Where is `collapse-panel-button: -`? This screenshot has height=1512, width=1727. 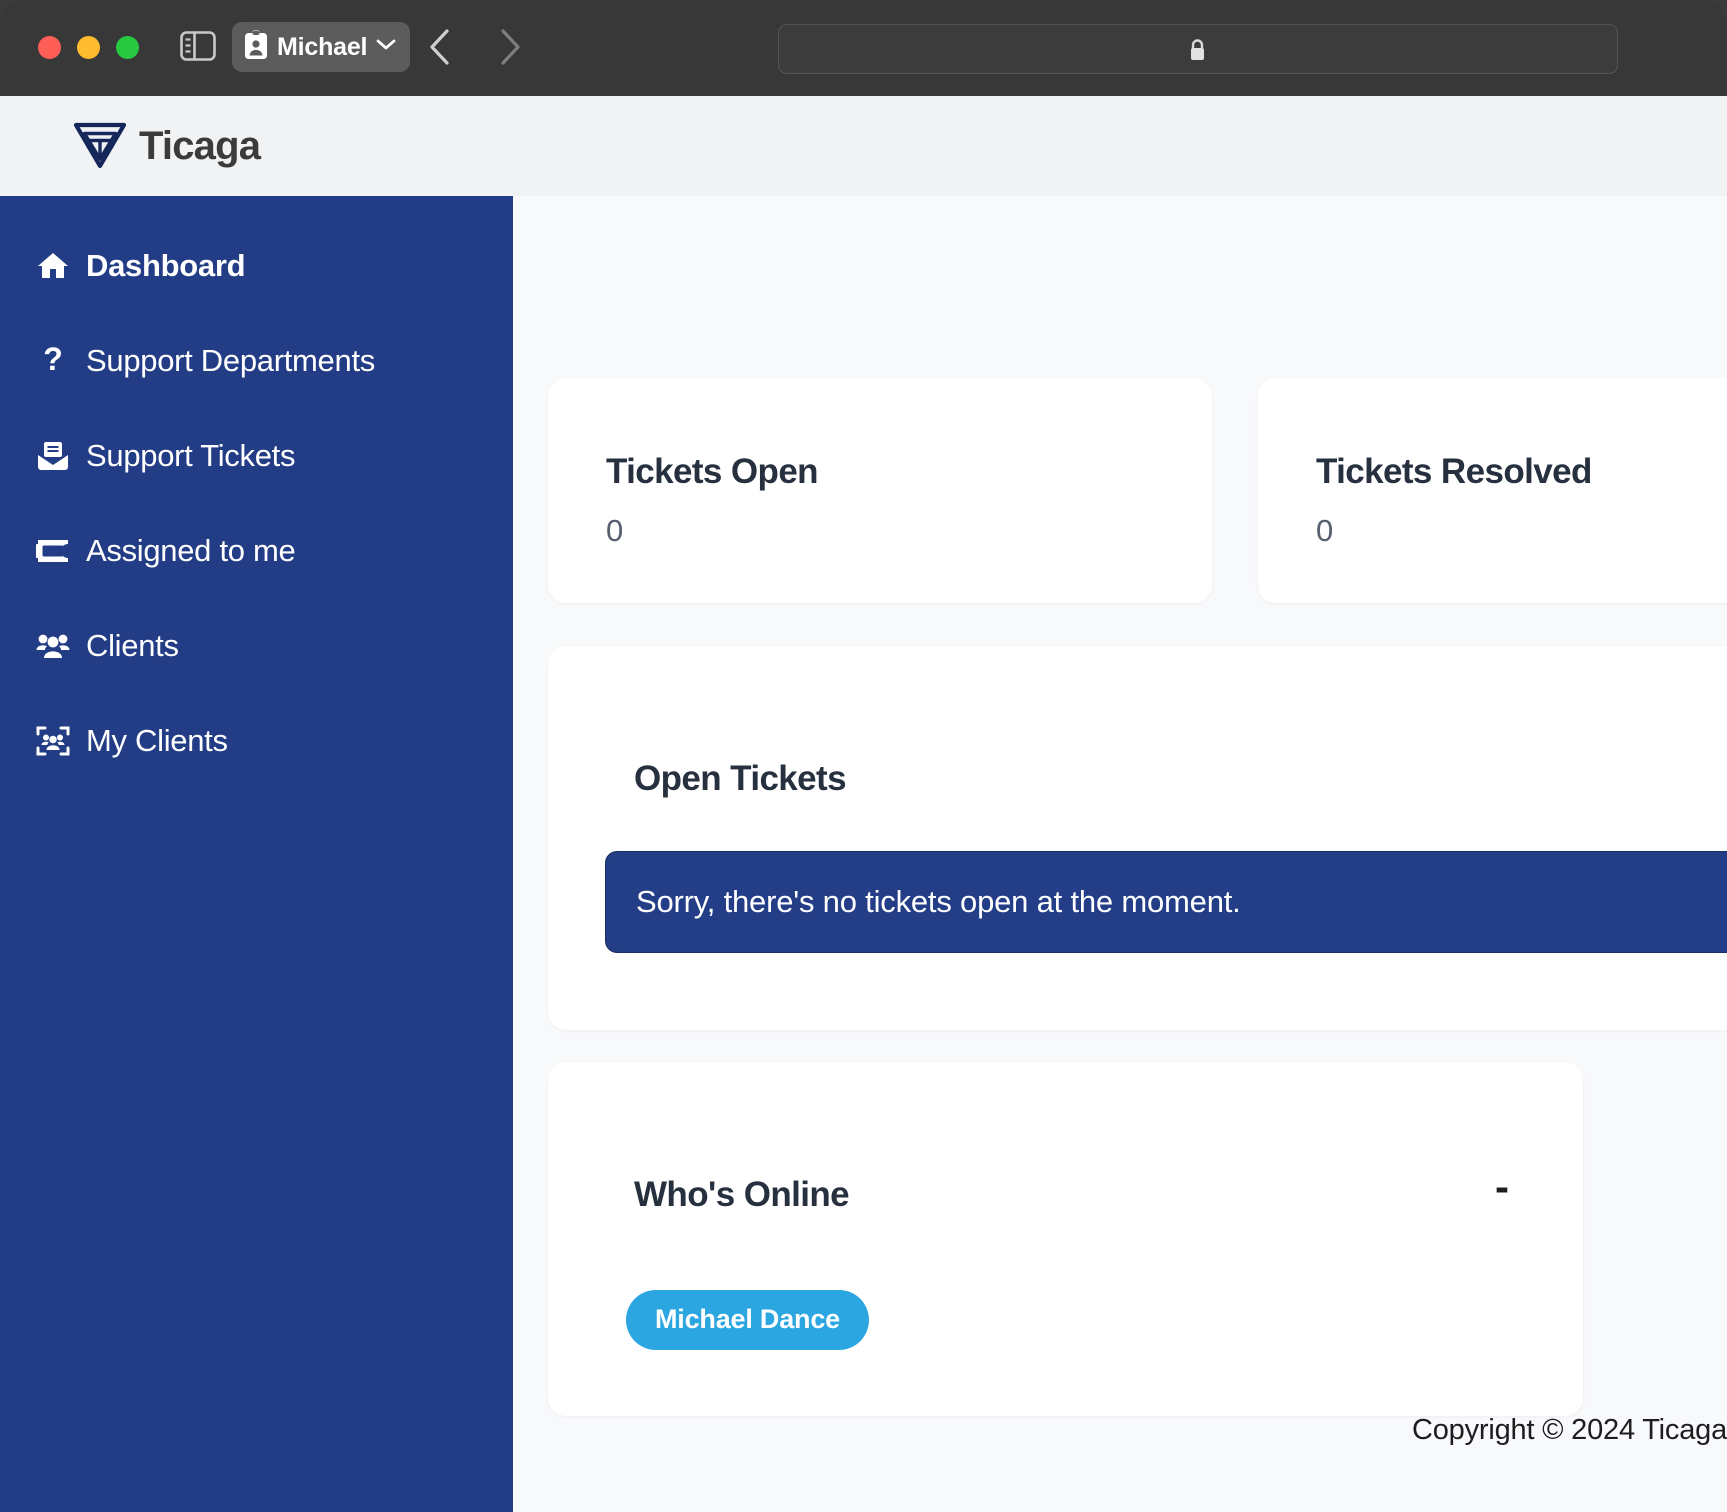 collapse-panel-button: - is located at coordinates (1502, 1187).